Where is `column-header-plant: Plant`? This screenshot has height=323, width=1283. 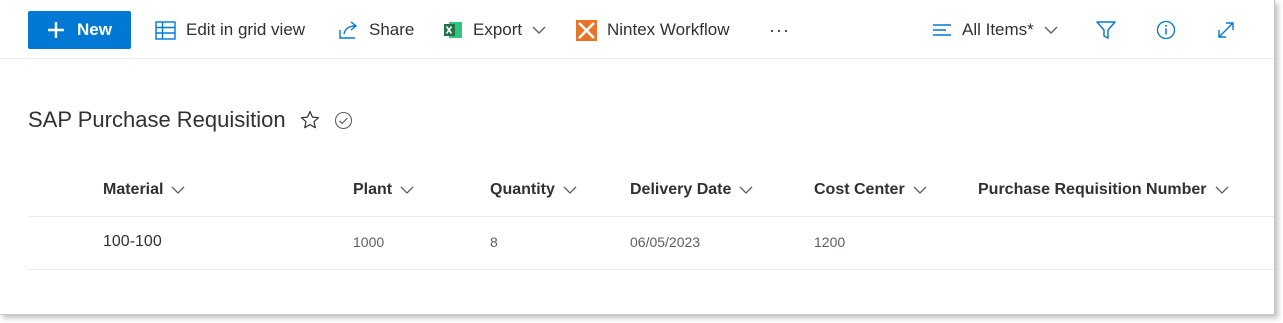 column-header-plant: Plant is located at coordinates (383, 190).